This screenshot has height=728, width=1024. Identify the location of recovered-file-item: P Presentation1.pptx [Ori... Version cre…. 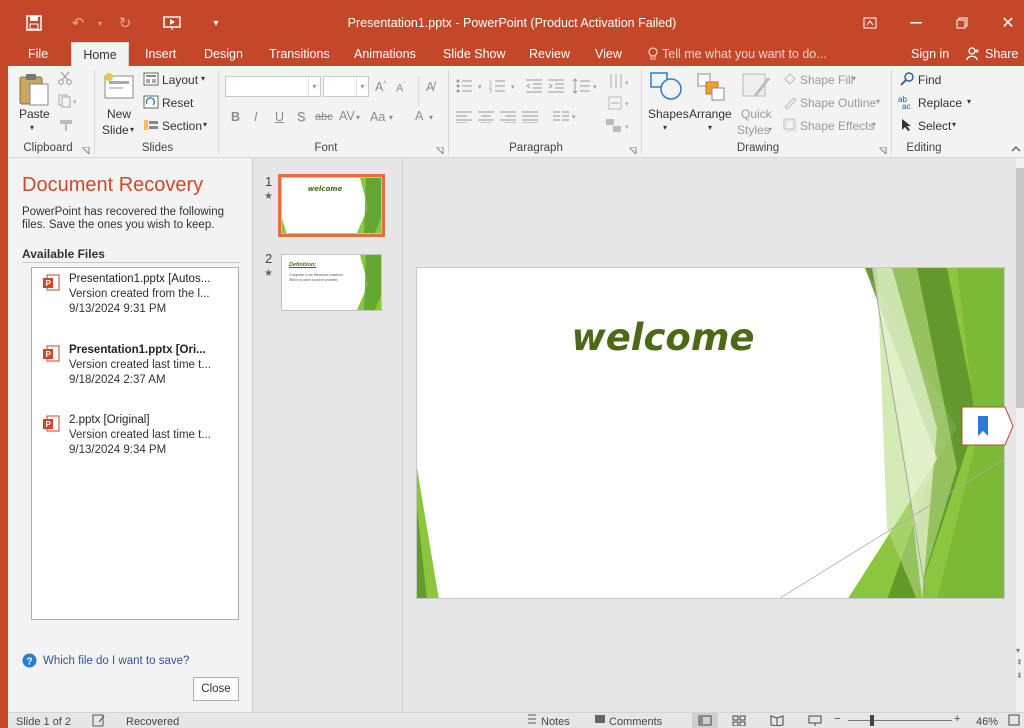
(135, 373).